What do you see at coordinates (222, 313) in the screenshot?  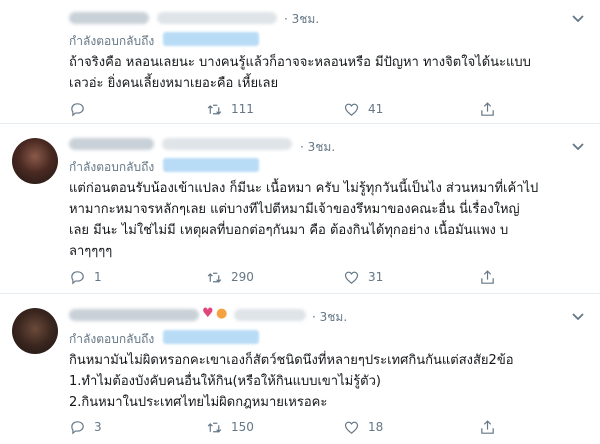 I see `emoji-icon: ●` at bounding box center [222, 313].